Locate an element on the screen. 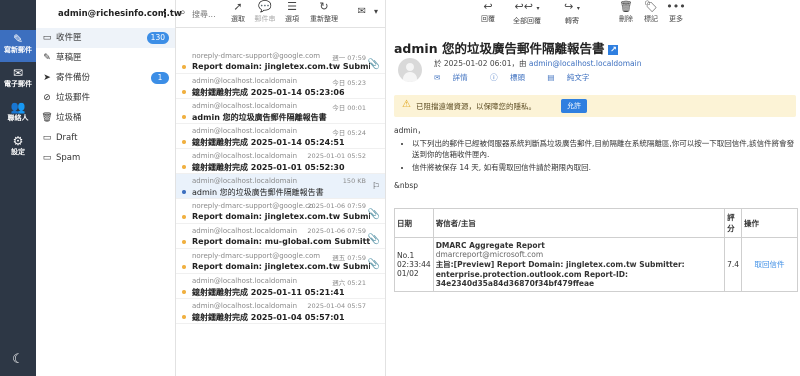  folder-label: 收件匣 is located at coordinates (69, 38).